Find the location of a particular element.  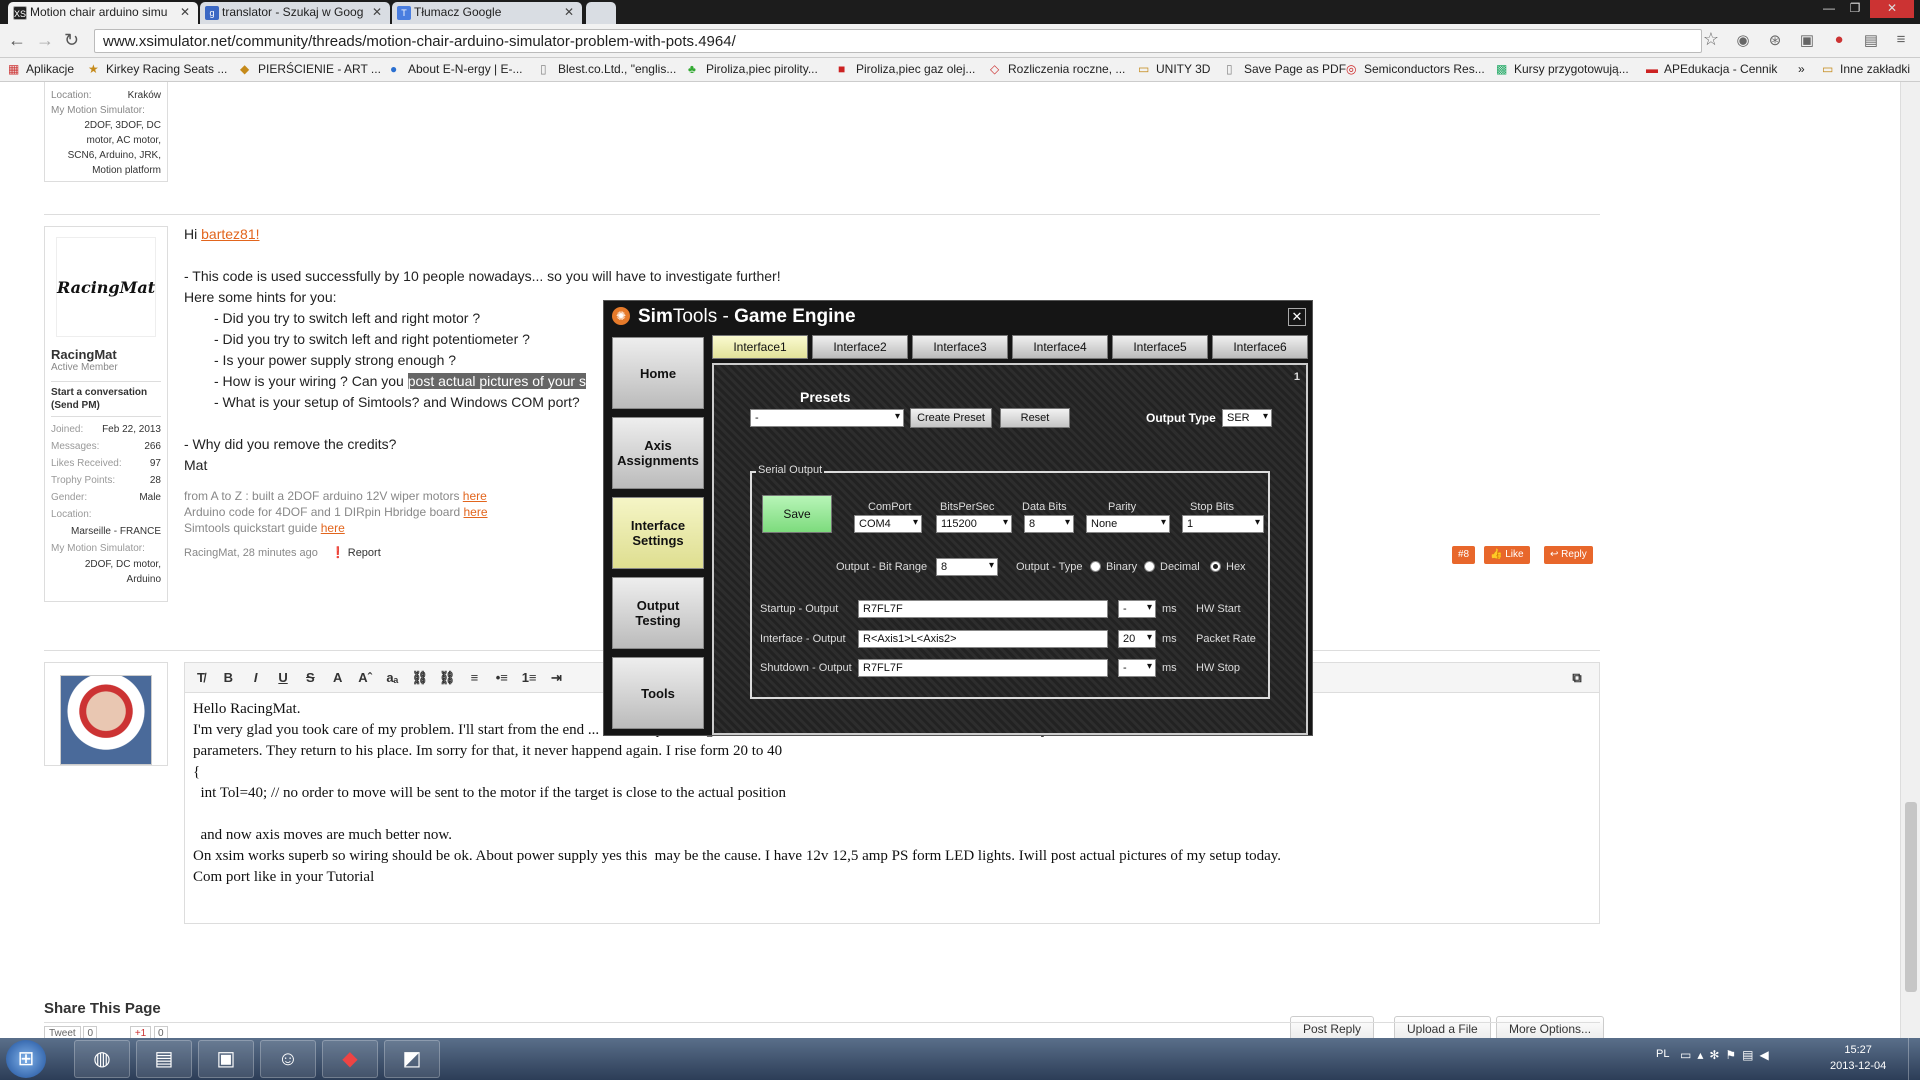

sidebar-tools: Tools is located at coordinates (658, 693).